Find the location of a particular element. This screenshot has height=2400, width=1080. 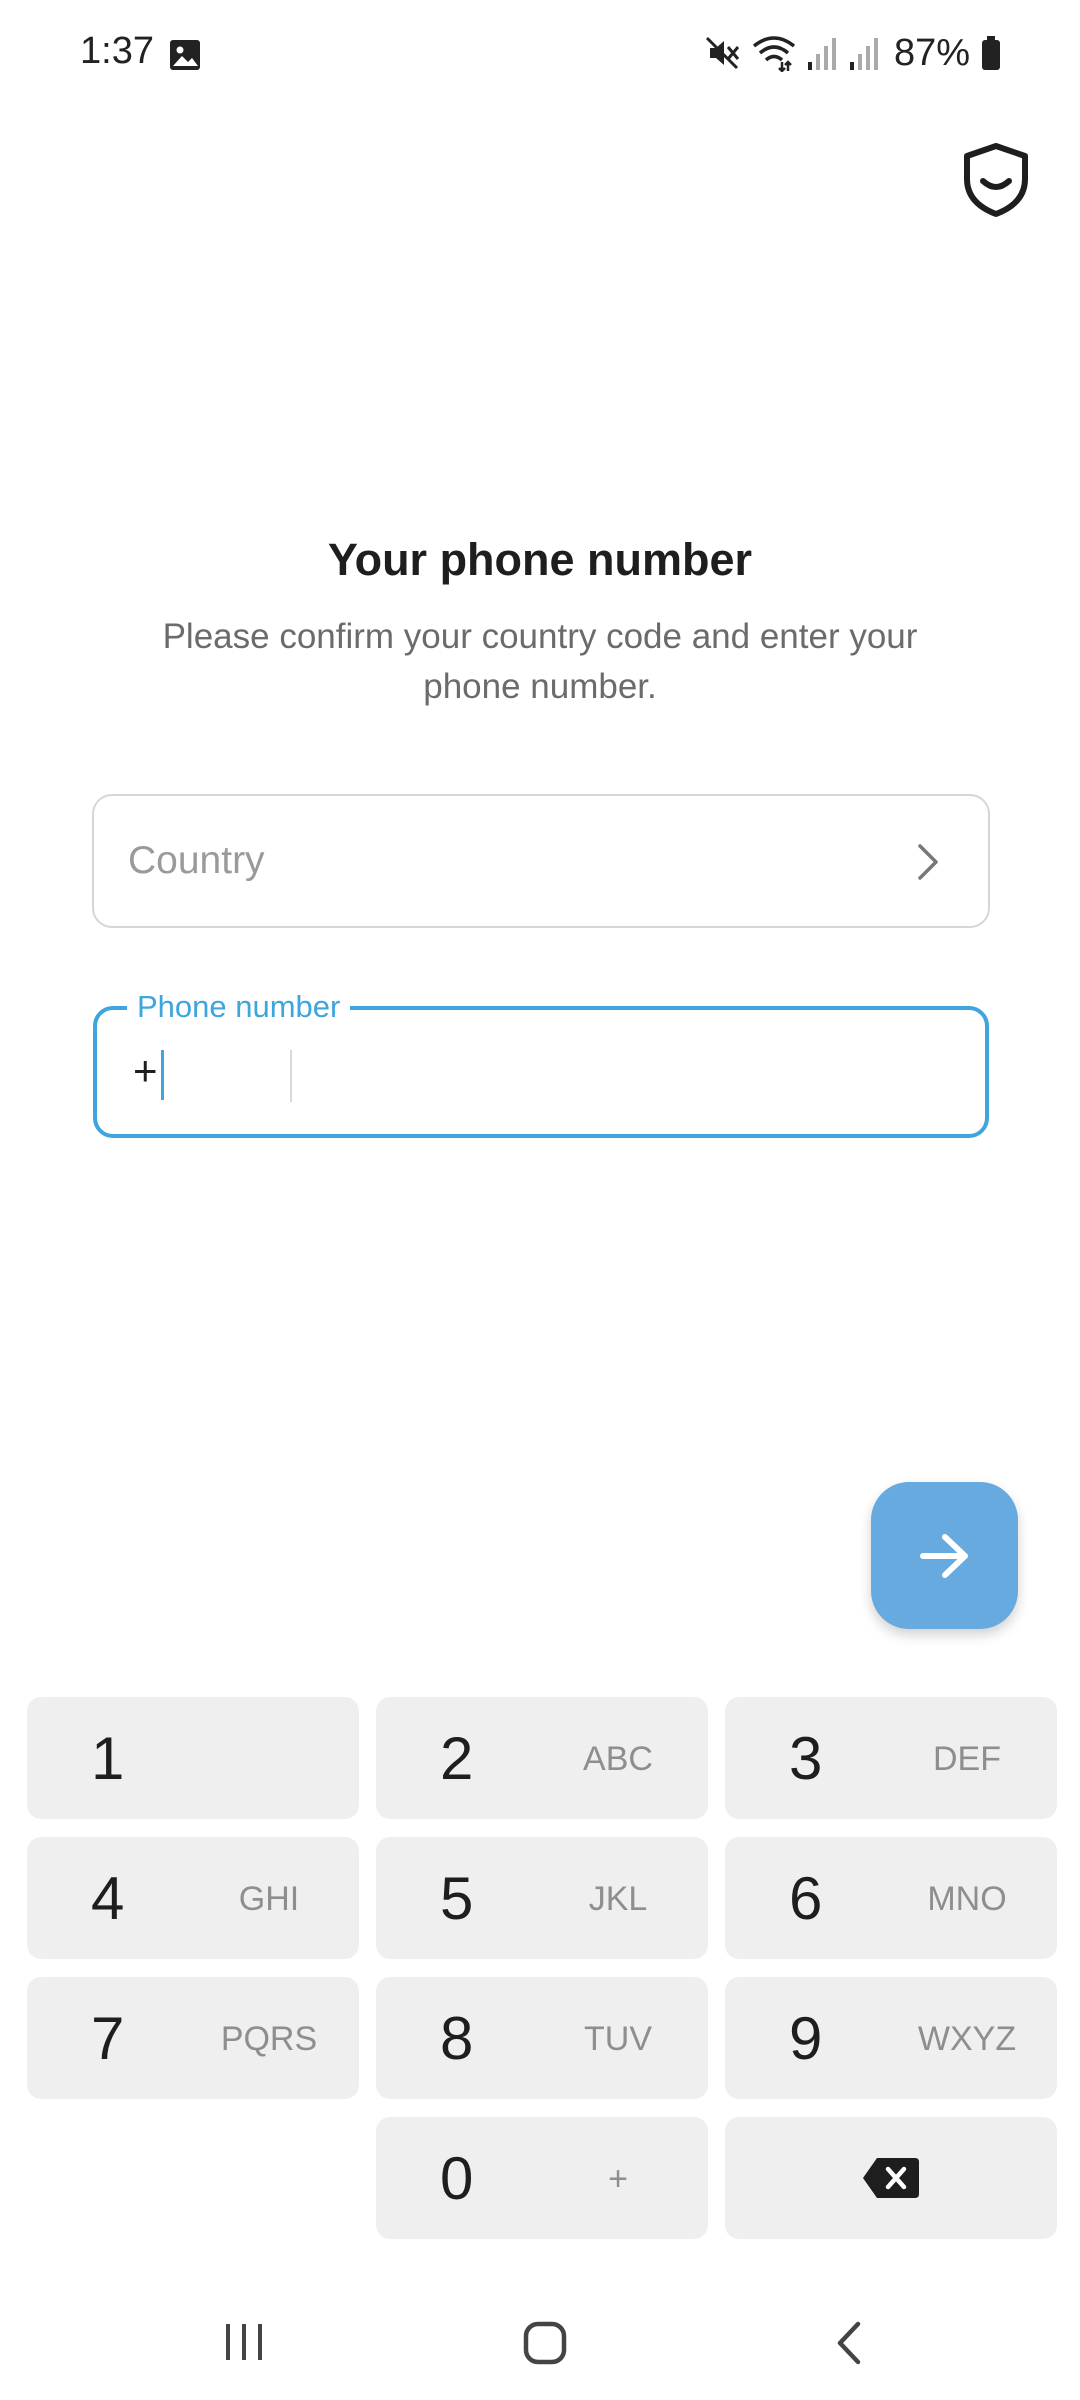

key-digit: 8 is located at coordinates (457, 2038).